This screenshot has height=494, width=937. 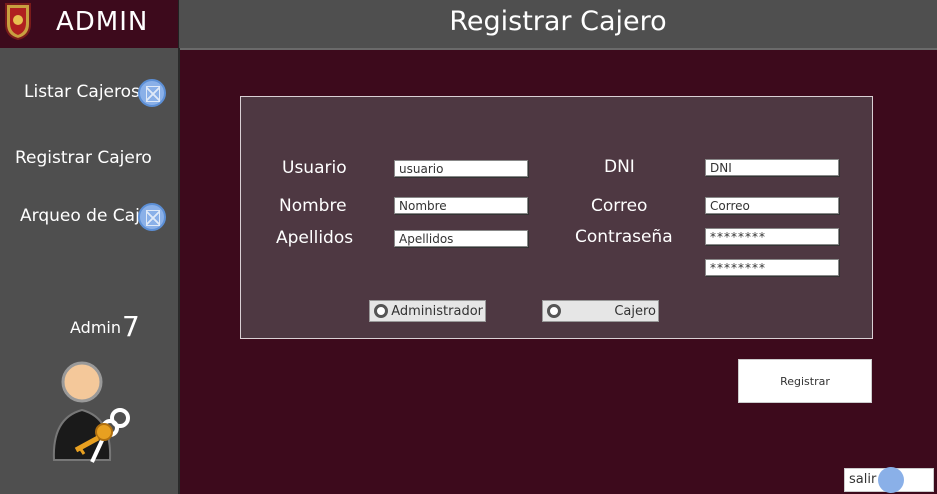 I want to click on role-cajero-radio: Cajero, so click(x=600, y=311).